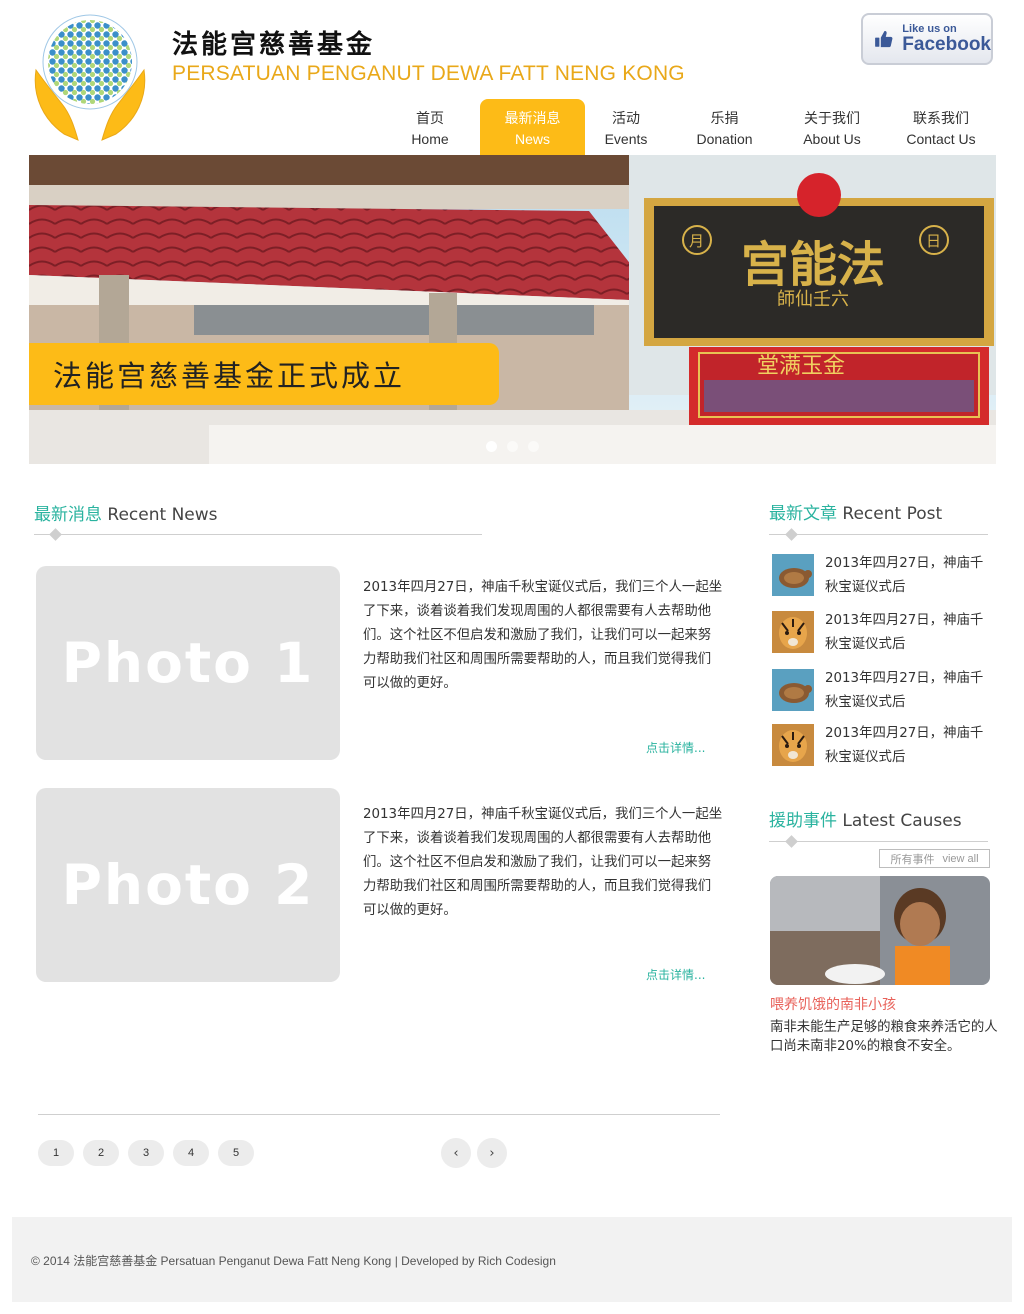  Describe the element at coordinates (892, 514) in the screenshot. I see `recent-post-heading-en: Recent Post` at that location.